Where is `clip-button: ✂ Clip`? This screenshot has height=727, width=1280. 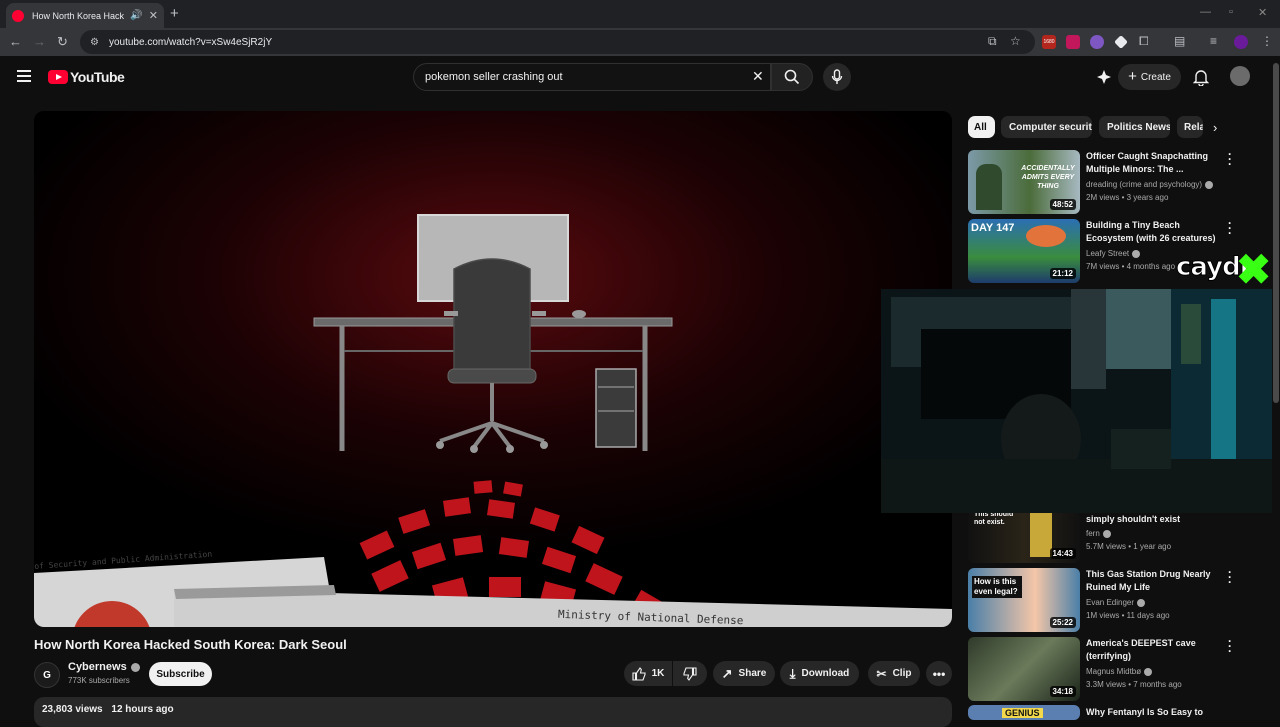 clip-button: ✂ Clip is located at coordinates (894, 673).